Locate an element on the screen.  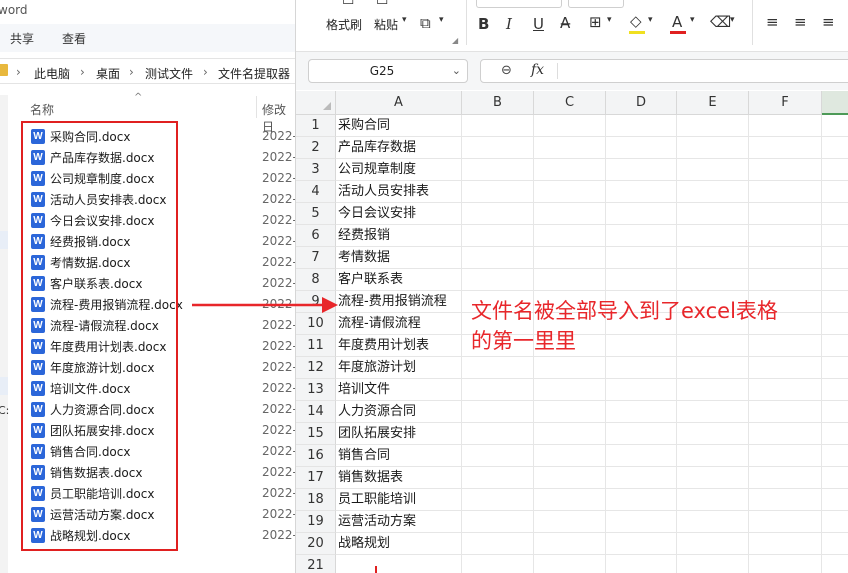
underline-button: U is located at coordinates (538, 24).